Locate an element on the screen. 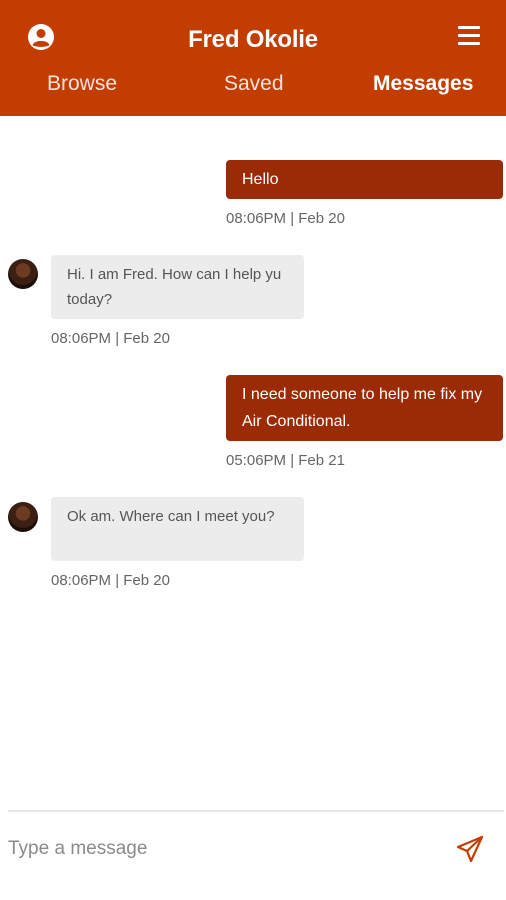  tab-browse: Browse is located at coordinates (82, 84).